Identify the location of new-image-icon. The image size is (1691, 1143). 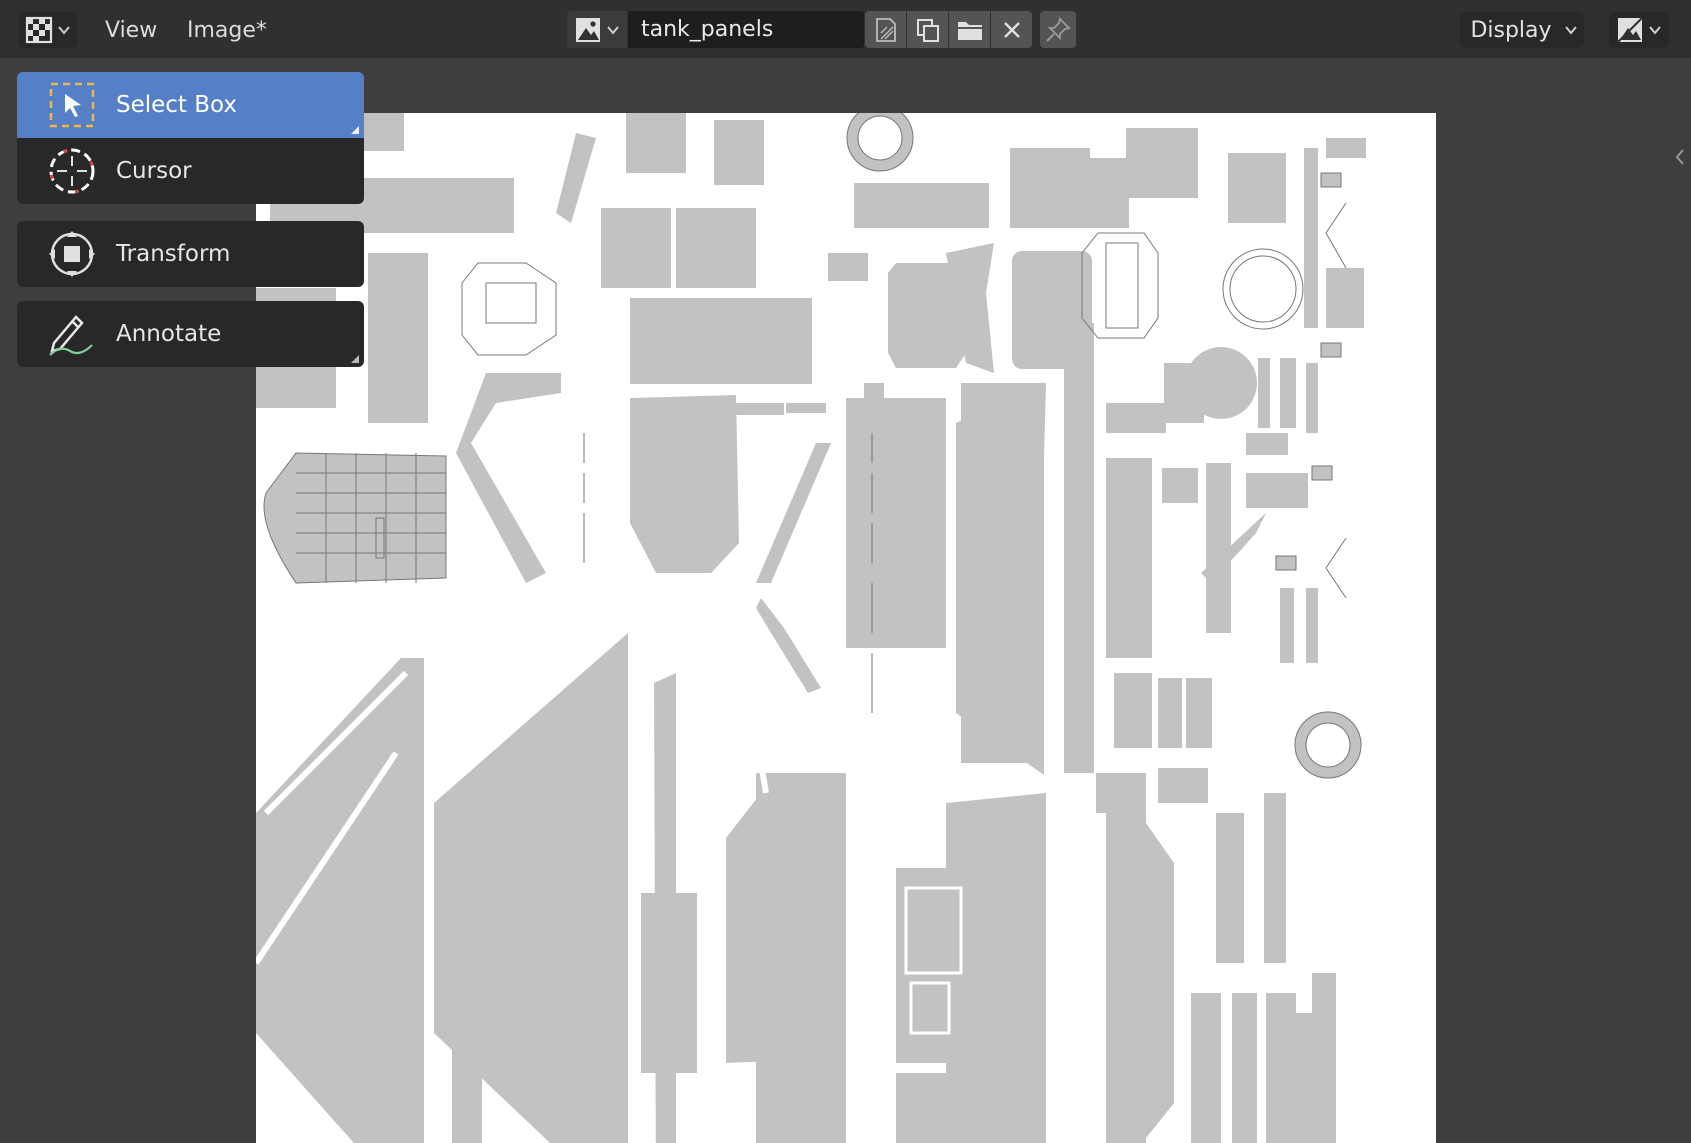
(885, 29).